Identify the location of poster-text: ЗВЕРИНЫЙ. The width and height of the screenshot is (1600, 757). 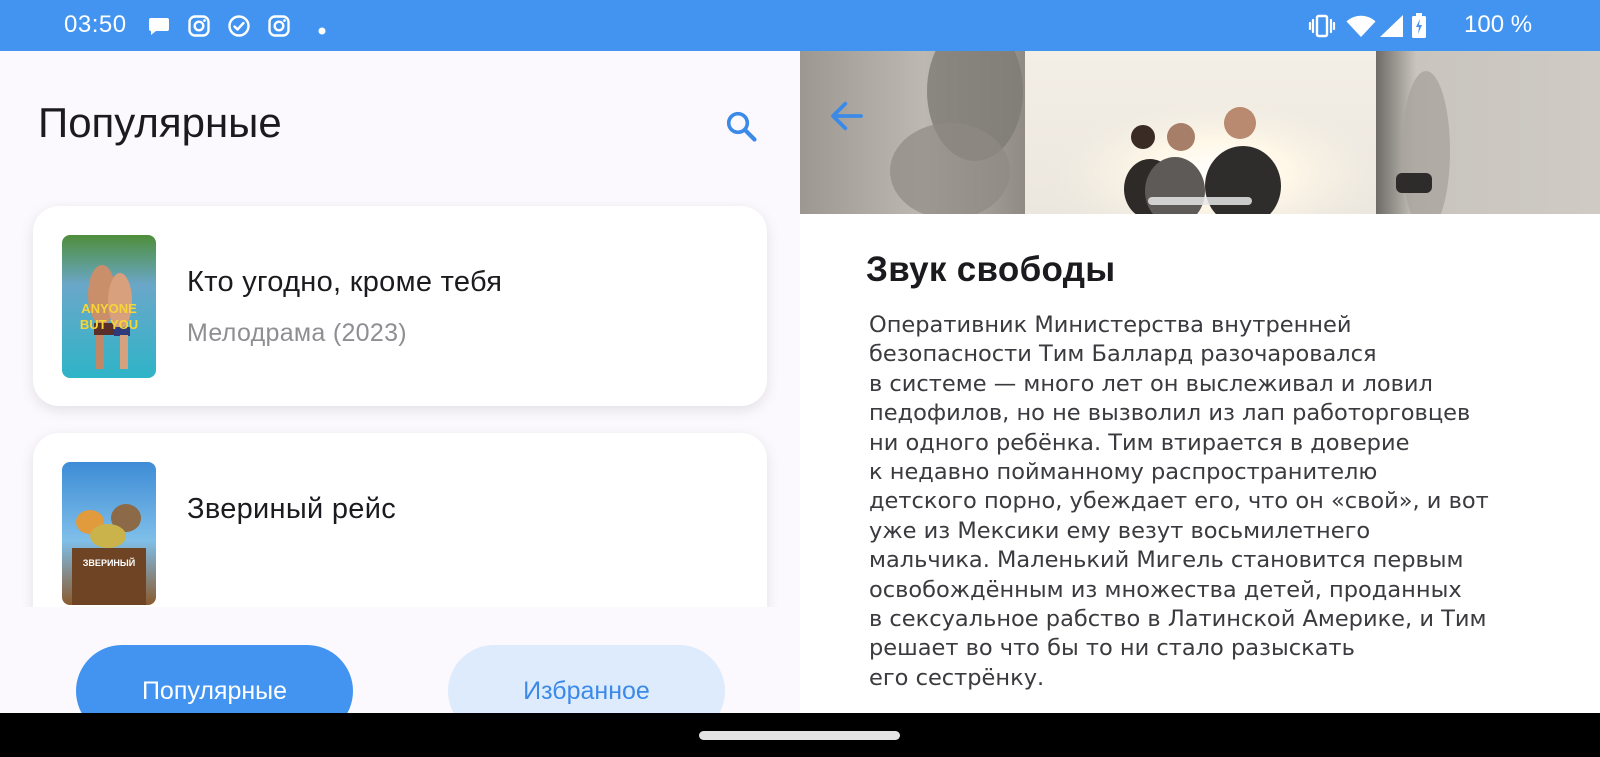
(109, 562).